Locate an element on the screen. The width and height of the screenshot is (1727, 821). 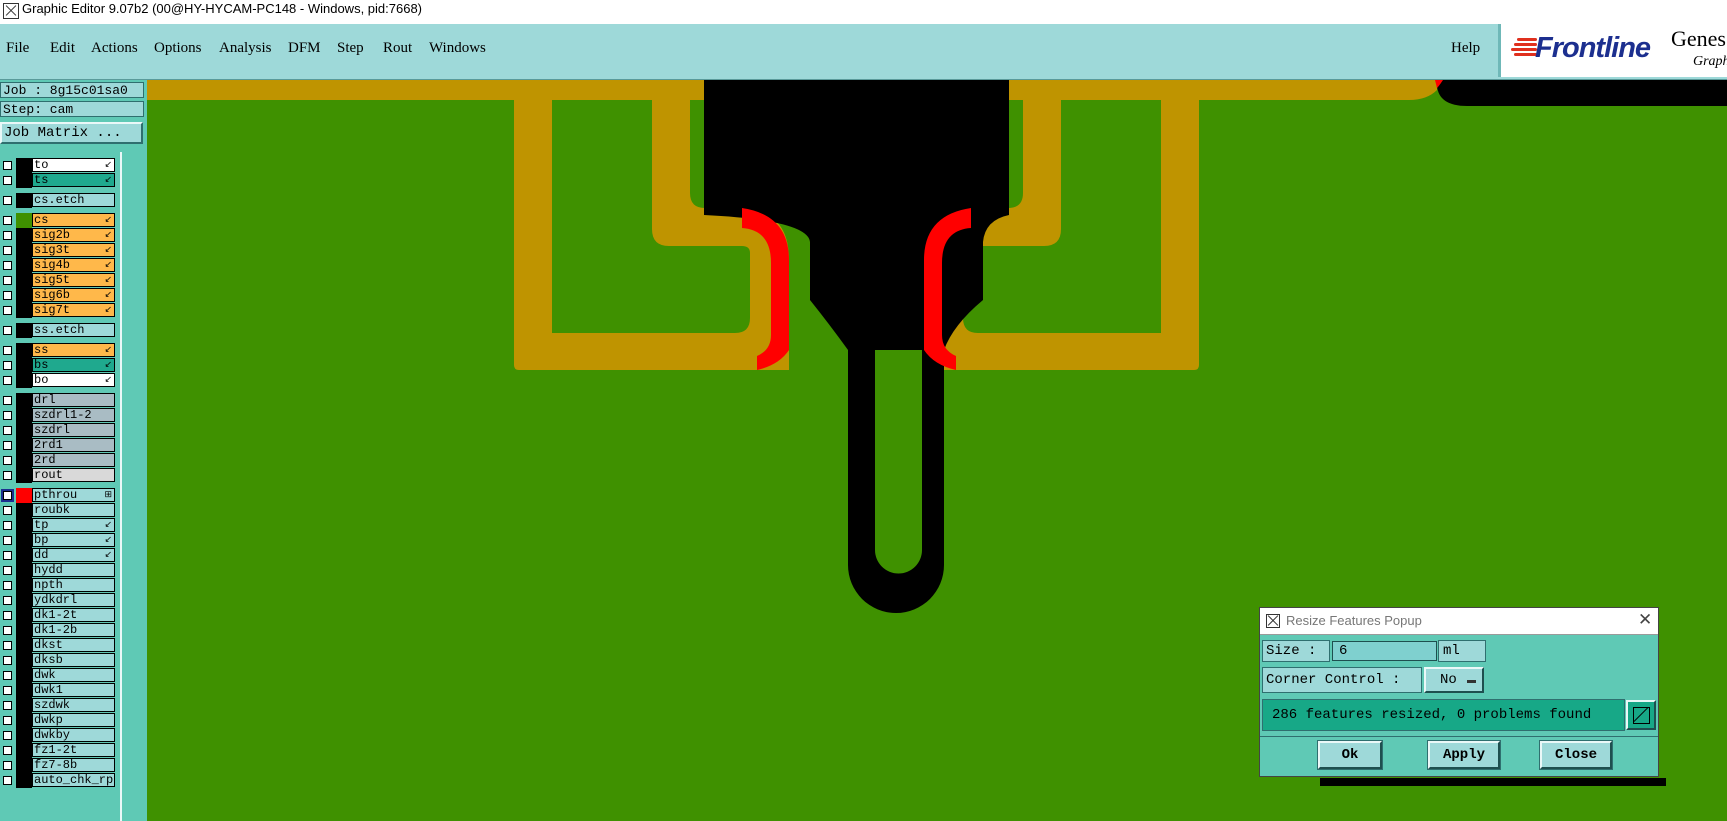
layer-row: tp ↙ is located at coordinates (59, 525).